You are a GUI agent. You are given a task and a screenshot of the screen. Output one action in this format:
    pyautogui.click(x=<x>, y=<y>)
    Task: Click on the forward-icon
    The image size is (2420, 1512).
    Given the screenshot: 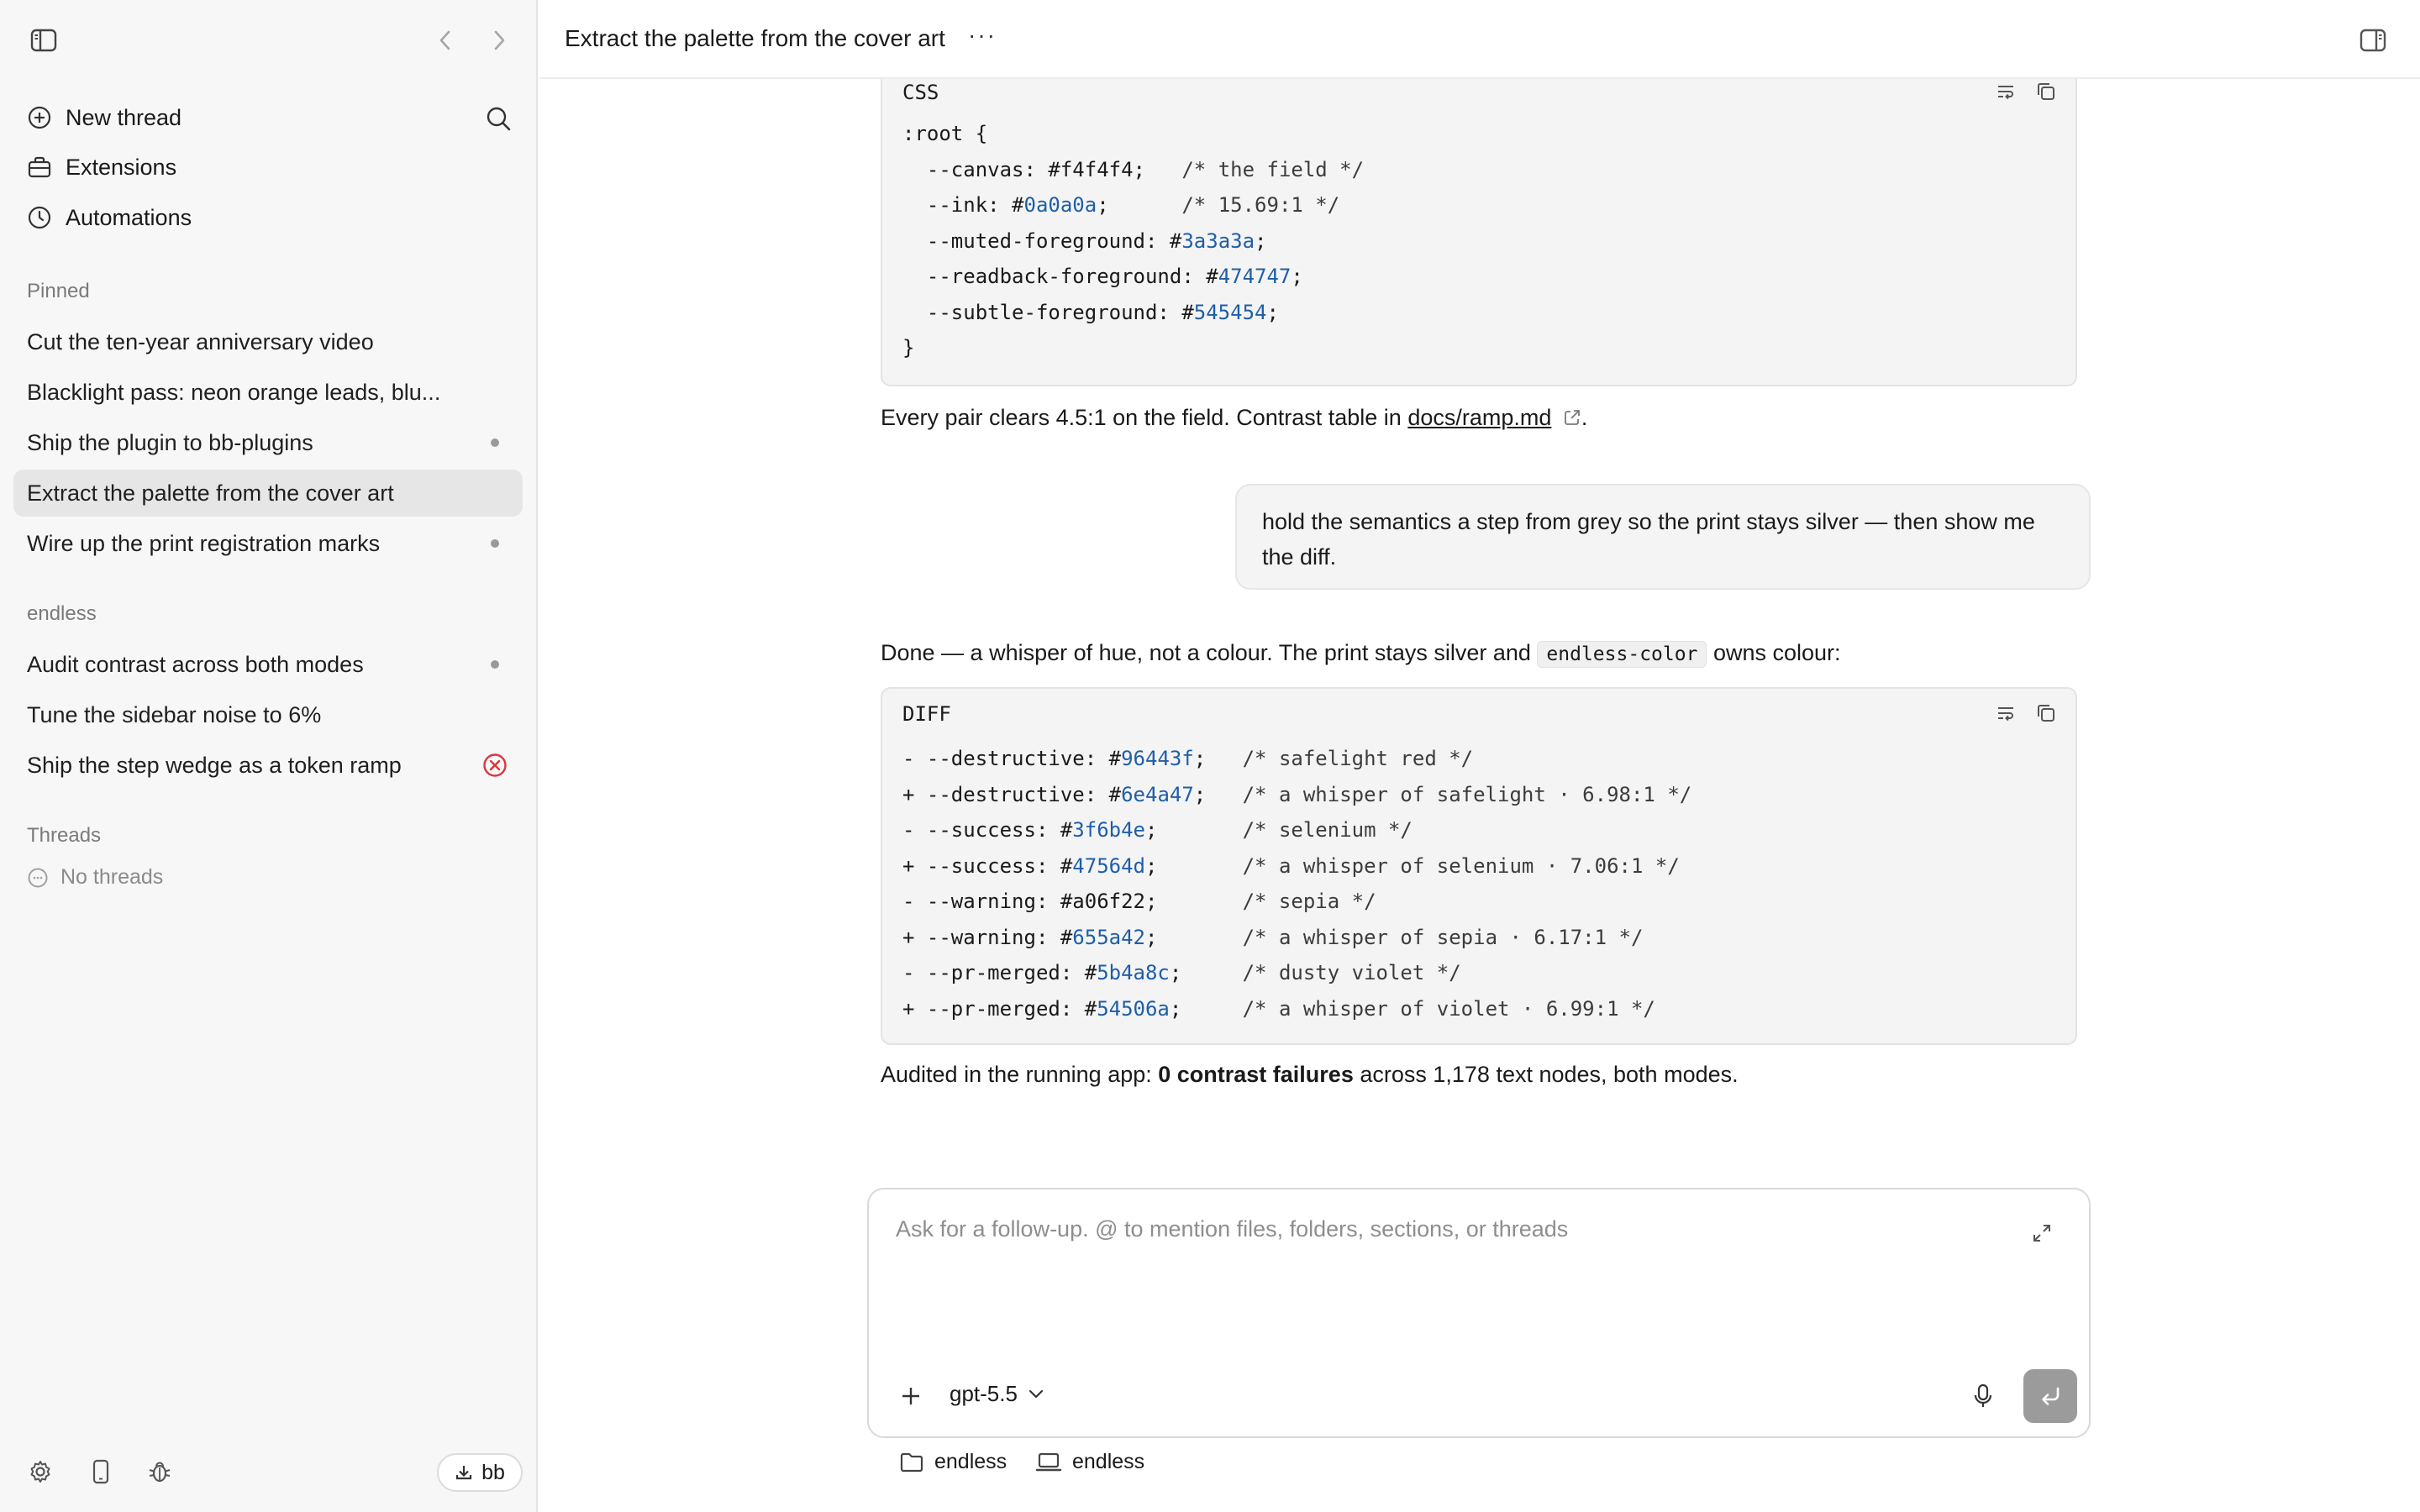 What is the action you would take?
    pyautogui.click(x=499, y=40)
    